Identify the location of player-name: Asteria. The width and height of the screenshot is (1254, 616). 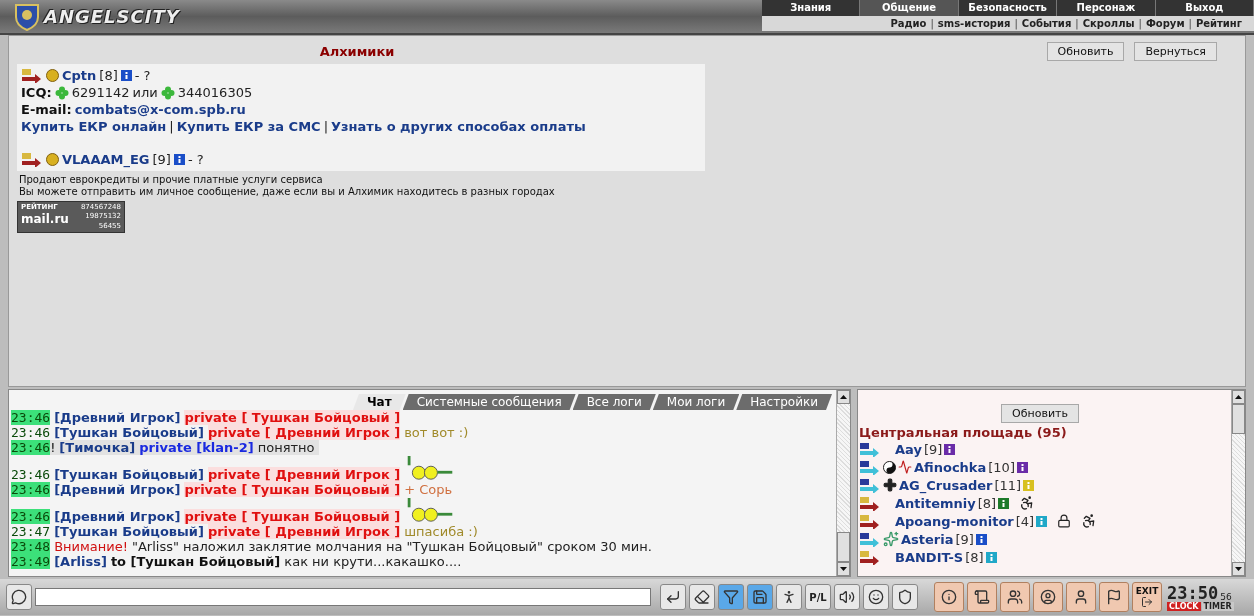
(927, 539).